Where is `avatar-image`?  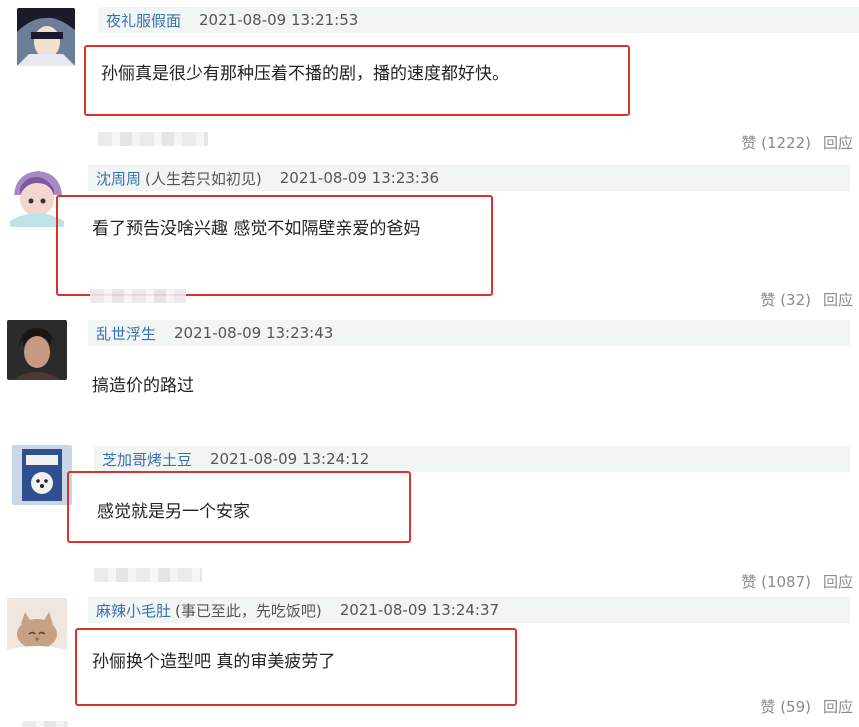 avatar-image is located at coordinates (37, 628).